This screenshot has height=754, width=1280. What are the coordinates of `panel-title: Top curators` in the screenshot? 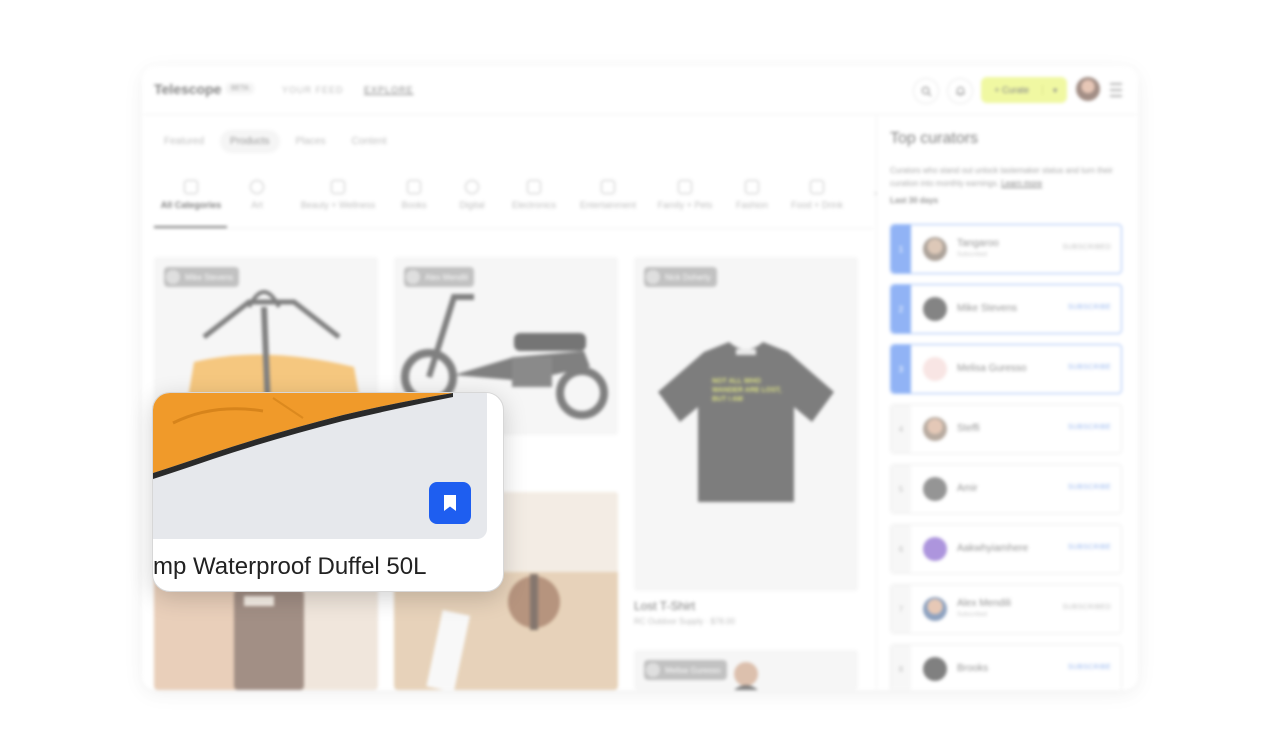 It's located at (934, 138).